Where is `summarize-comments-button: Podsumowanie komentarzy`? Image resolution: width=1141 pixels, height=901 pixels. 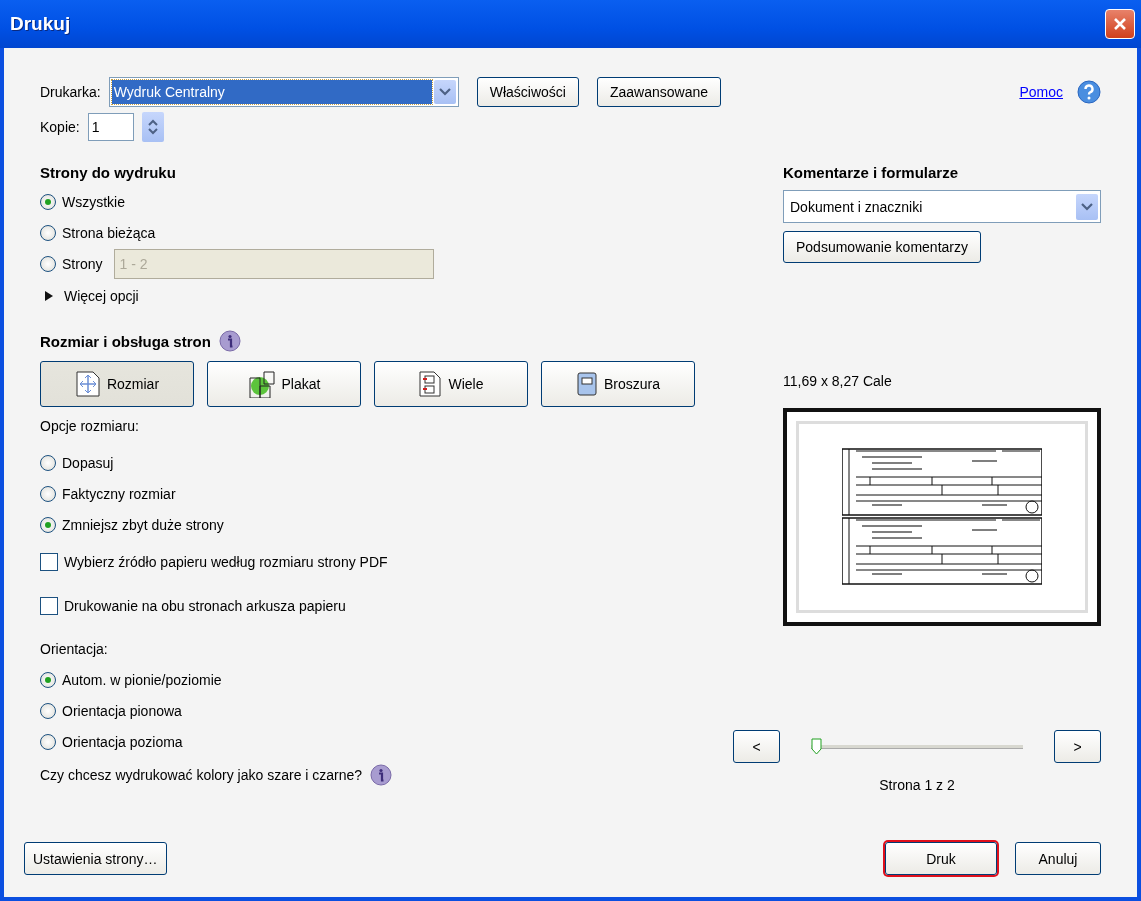
summarize-comments-button: Podsumowanie komentarzy is located at coordinates (882, 247).